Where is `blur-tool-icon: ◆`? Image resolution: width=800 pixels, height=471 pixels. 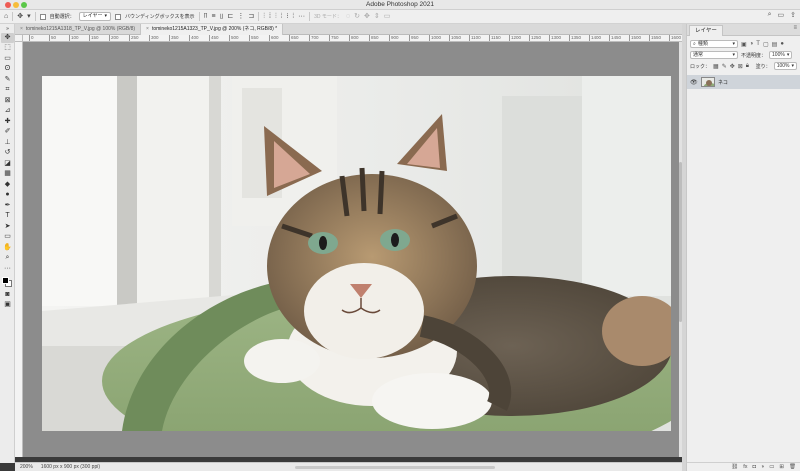
blur-tool-icon: ◆ is located at coordinates (7, 185).